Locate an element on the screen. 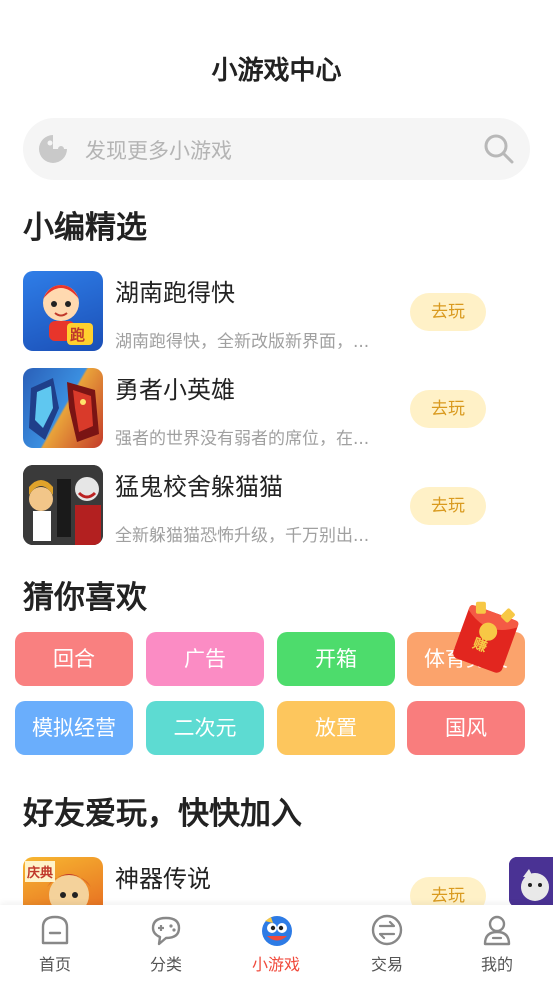 Image resolution: width=553 pixels, height=983 pixels. tag-idle: 放置 is located at coordinates (336, 728).